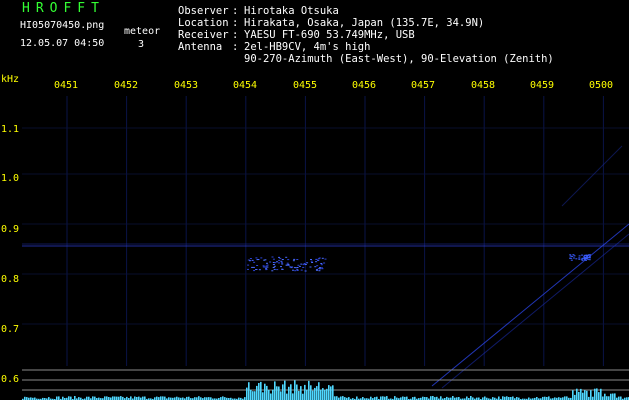 The image size is (629, 400). I want to click on meteor-label: meteor, so click(142, 31).